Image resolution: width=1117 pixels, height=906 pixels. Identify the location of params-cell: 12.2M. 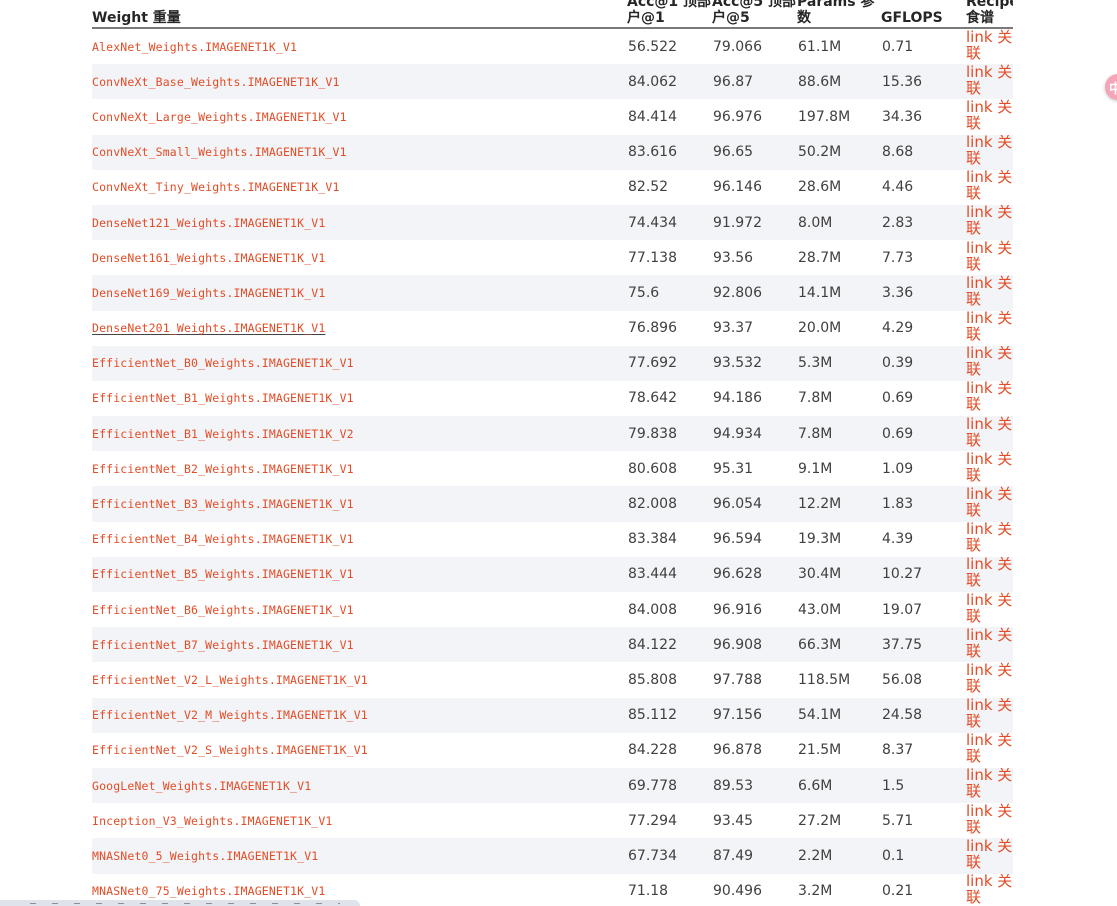
(839, 504).